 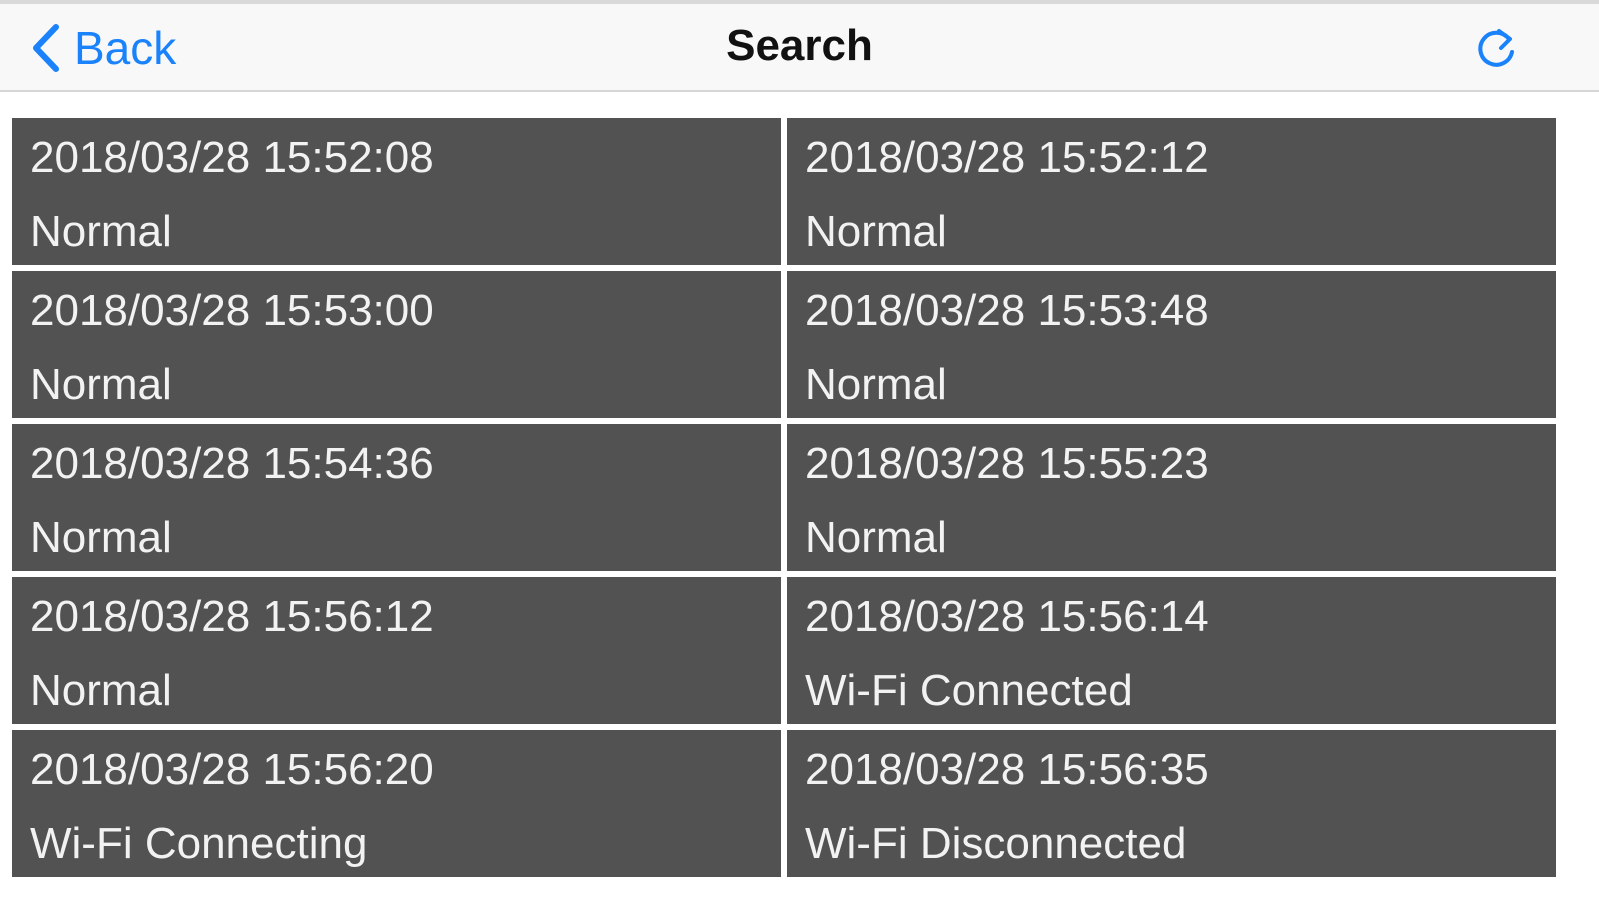 I want to click on navigation-bar: Back Search, so click(x=799, y=48).